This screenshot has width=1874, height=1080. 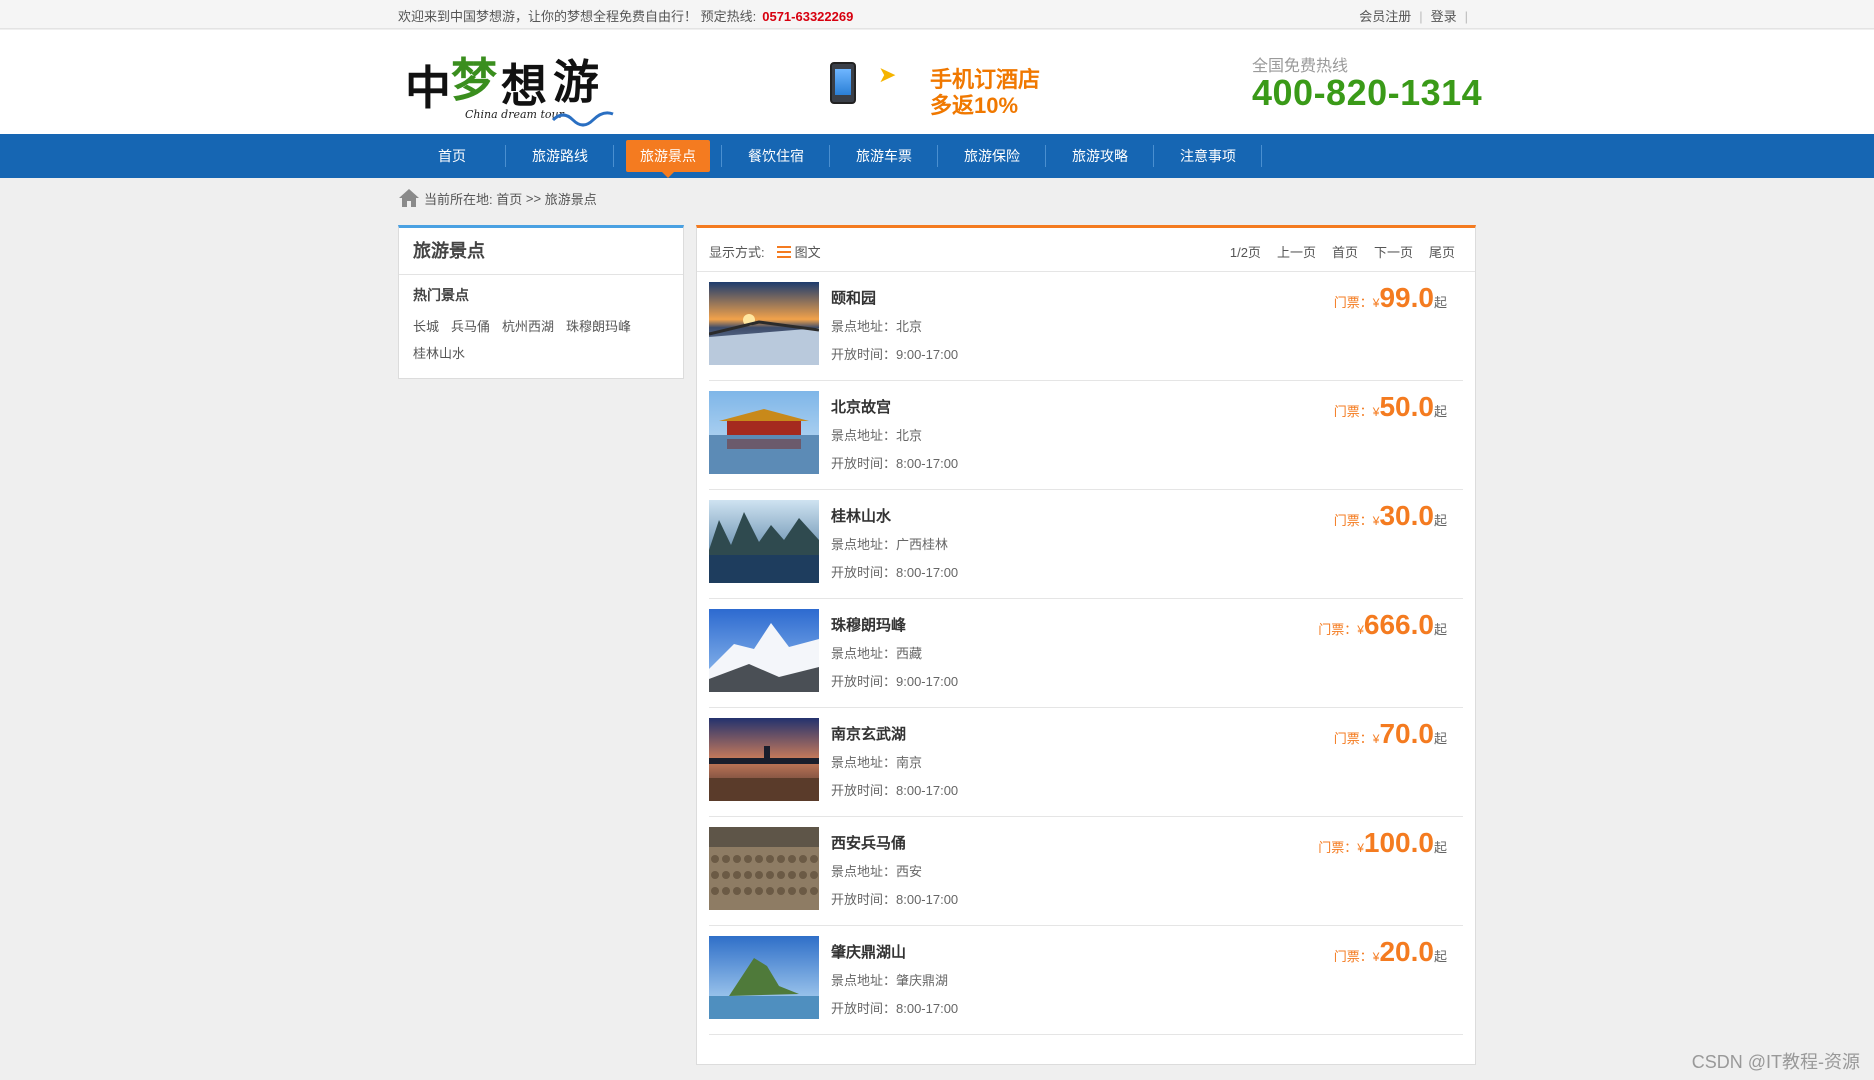 I want to click on nav-item-label: 首页, so click(x=452, y=156).